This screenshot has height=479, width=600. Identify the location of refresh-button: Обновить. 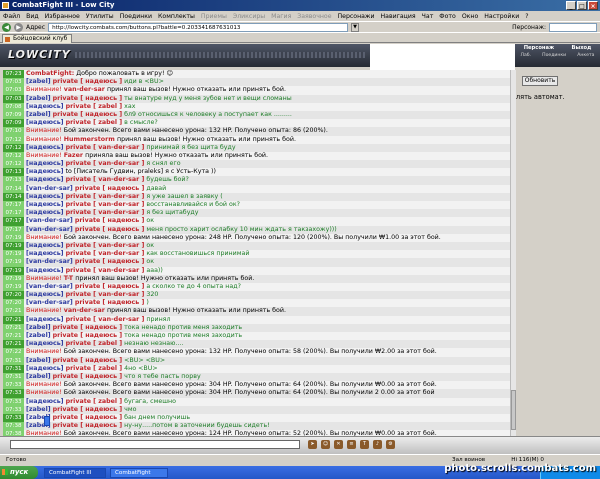
(540, 81).